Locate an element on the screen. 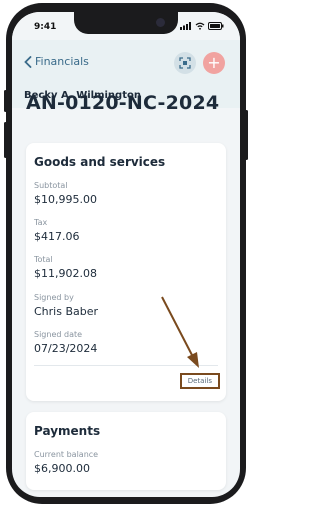 This screenshot has width=320, height=507. current-balance-value: $6,900.00 is located at coordinates (62, 468).